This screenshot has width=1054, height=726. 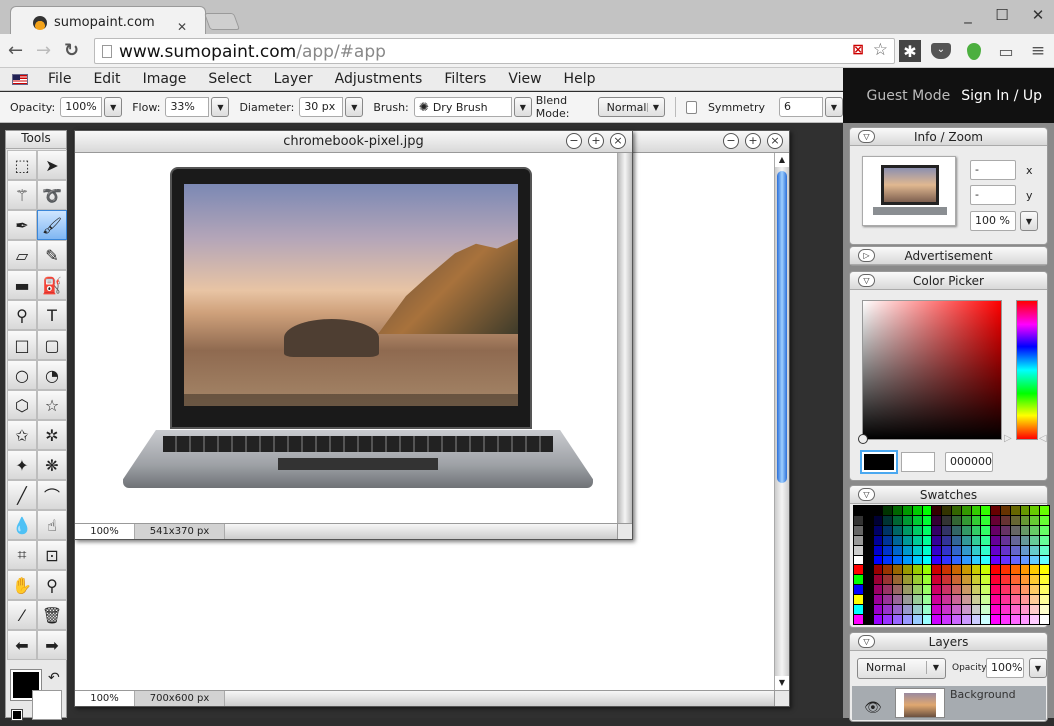 I want to click on hue-slider, so click(x=1027, y=370).